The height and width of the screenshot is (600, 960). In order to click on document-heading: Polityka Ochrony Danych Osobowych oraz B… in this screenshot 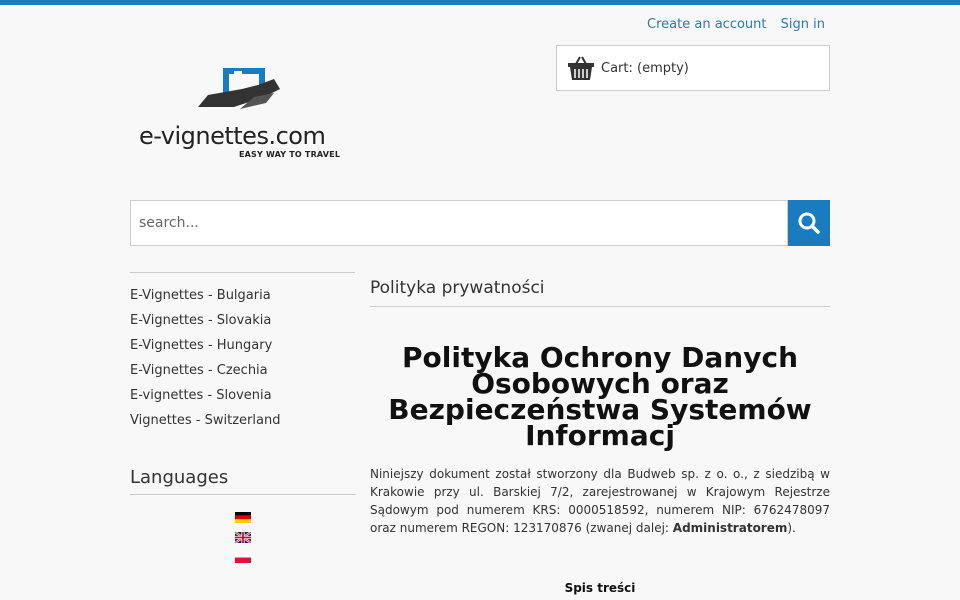, I will do `click(600, 396)`.